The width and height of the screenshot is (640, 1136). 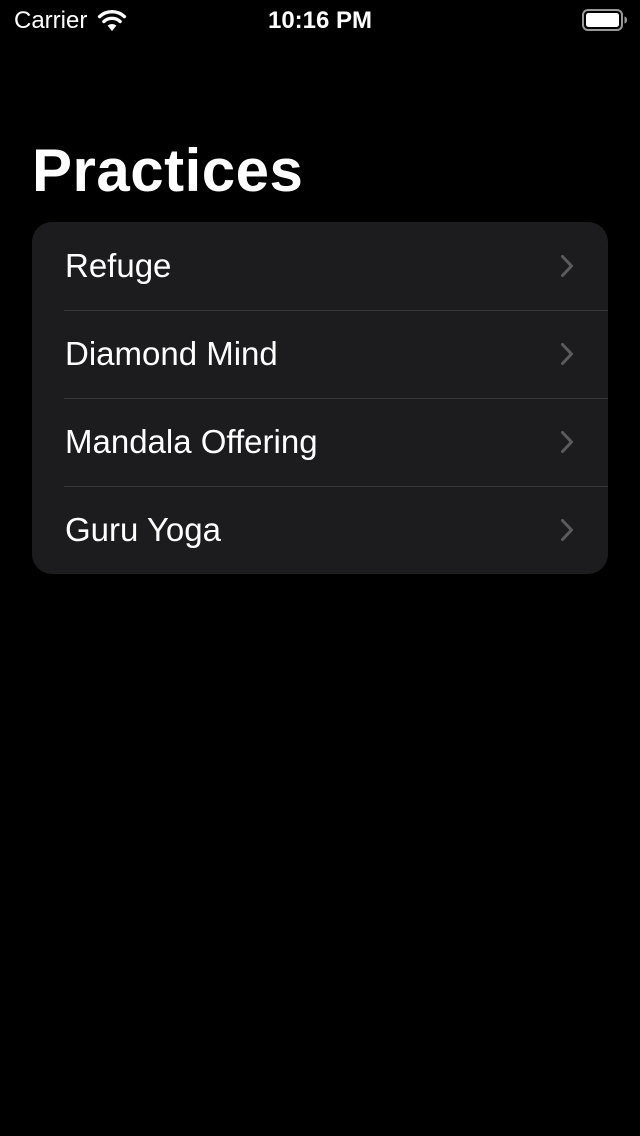 What do you see at coordinates (171, 353) in the screenshot?
I see `list-item-label: Diamond Mind` at bounding box center [171, 353].